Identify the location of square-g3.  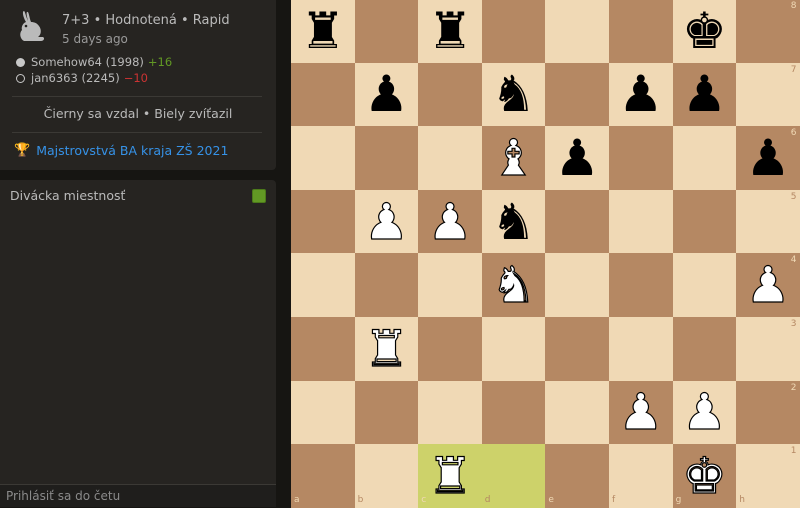
(704, 349).